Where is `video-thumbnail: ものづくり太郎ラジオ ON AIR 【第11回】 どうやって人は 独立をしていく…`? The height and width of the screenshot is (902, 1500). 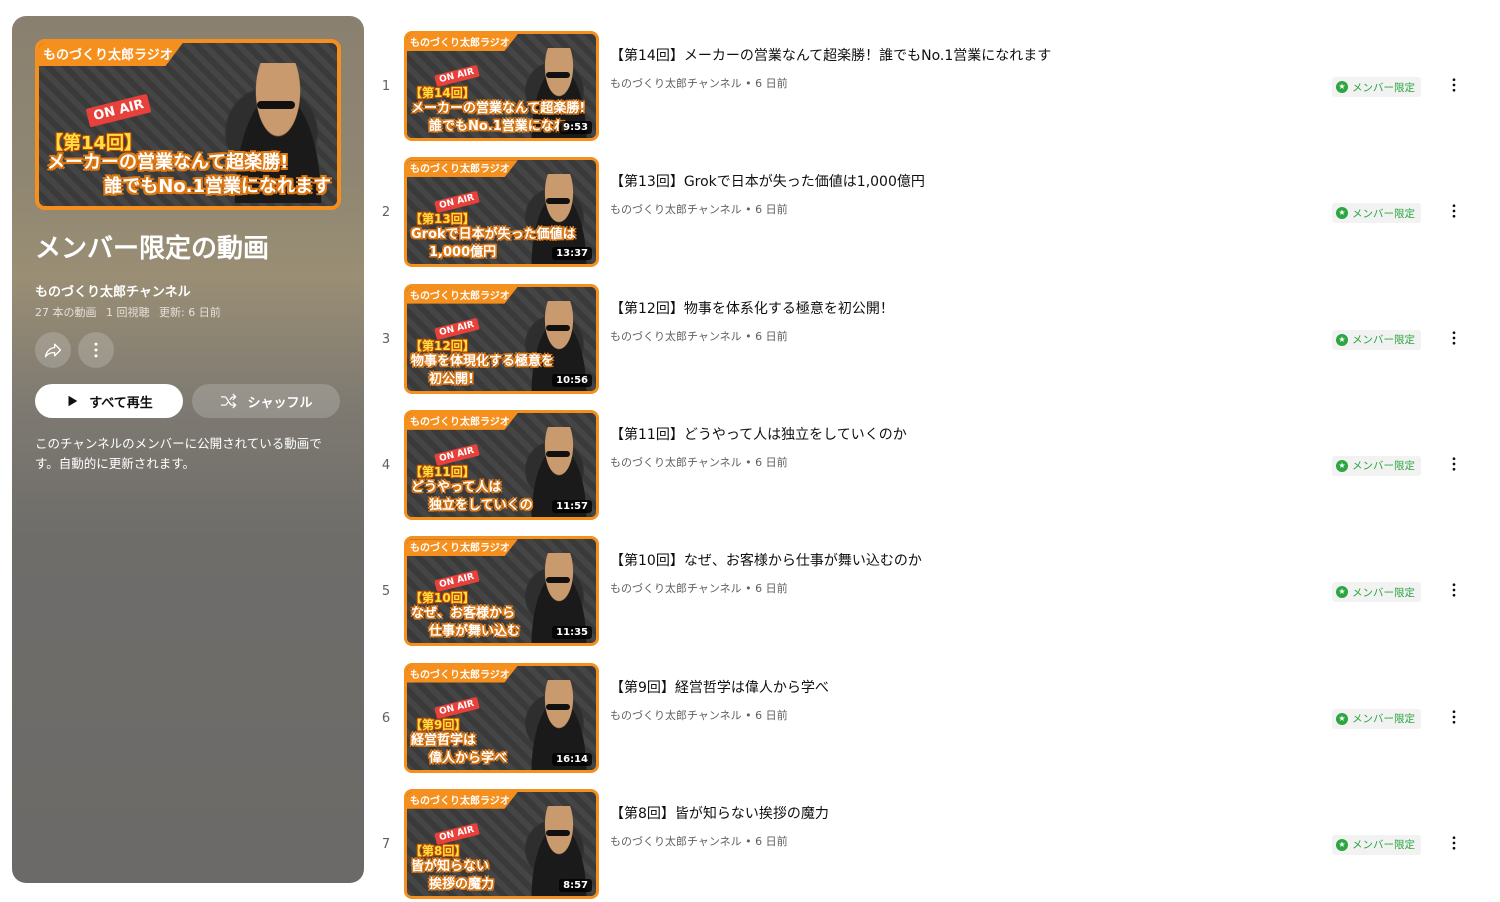
video-thumbnail: ものづくり太郎ラジオ ON AIR 【第11回】 どうやって人は 独立をしていく… is located at coordinates (501, 464).